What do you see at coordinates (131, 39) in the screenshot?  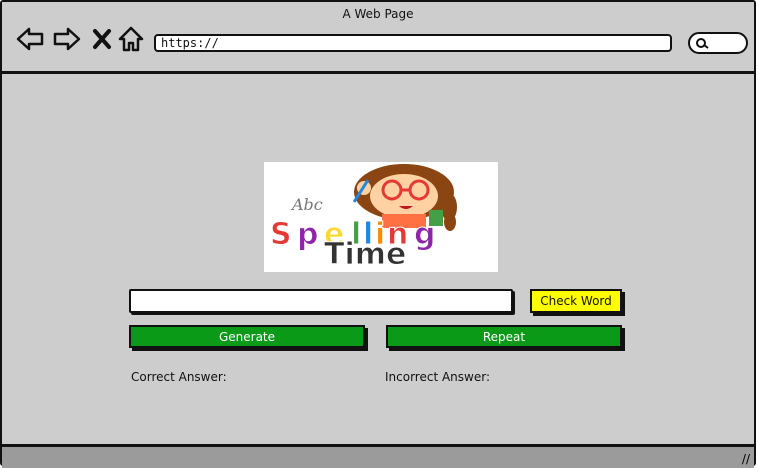 I see `home-icon` at bounding box center [131, 39].